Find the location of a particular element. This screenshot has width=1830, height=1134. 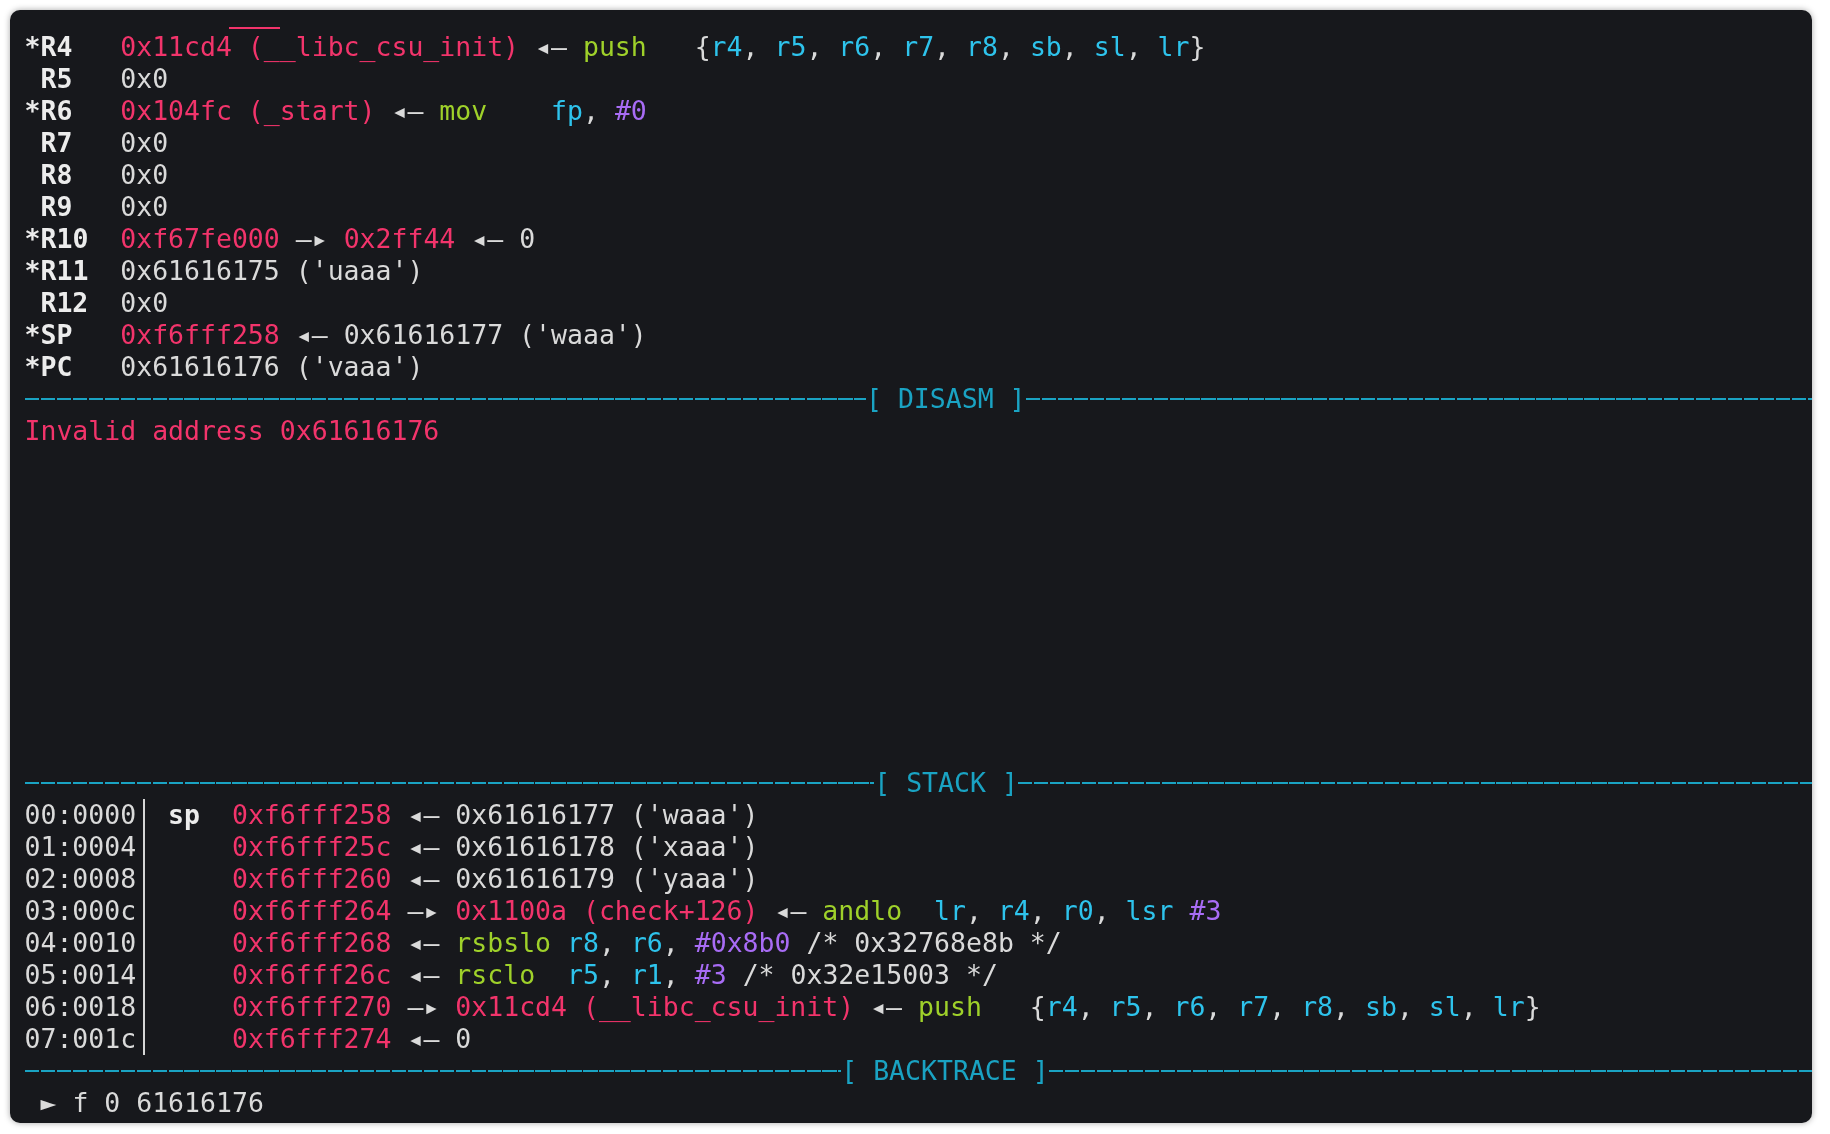

stack-offset: 04:0010 is located at coordinates (80, 942).